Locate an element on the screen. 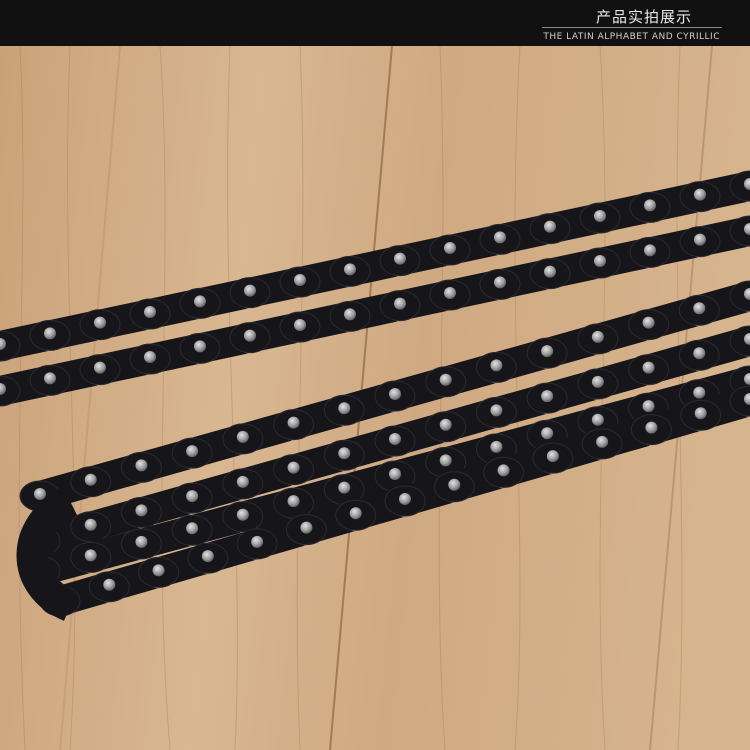 The height and width of the screenshot is (750, 750). header-banner: 产品实拍展示 THE LATIN ALPHABET AND CYRILLIC is located at coordinates (375, 23).